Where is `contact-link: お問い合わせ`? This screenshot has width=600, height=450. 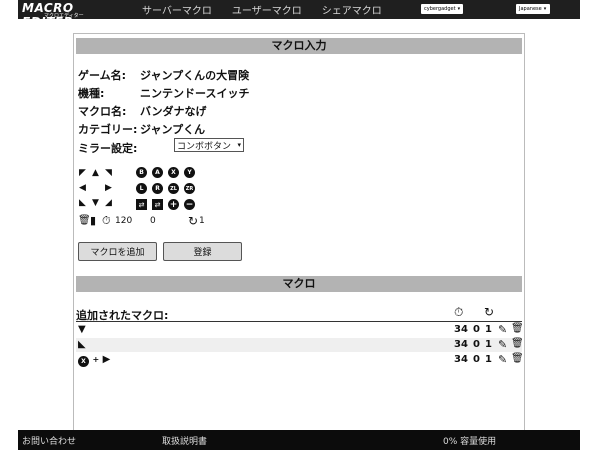
contact-link: お問い合わせ is located at coordinates (49, 440).